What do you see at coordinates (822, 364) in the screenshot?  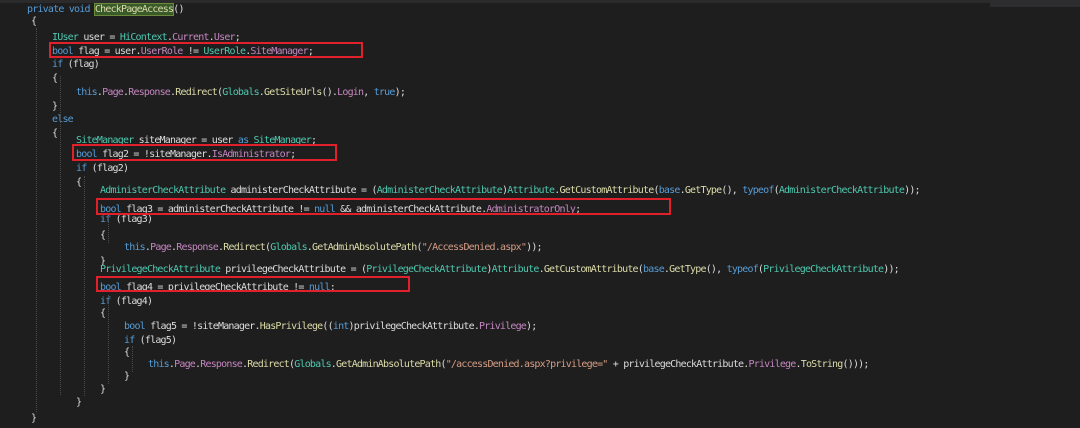 I see `code-token: ToString` at bounding box center [822, 364].